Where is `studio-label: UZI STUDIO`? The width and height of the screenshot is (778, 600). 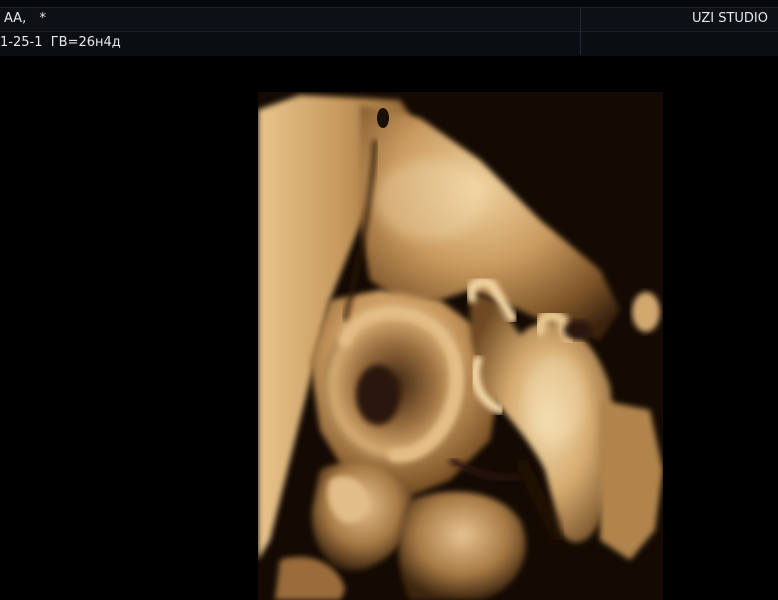 studio-label: UZI STUDIO is located at coordinates (730, 18).